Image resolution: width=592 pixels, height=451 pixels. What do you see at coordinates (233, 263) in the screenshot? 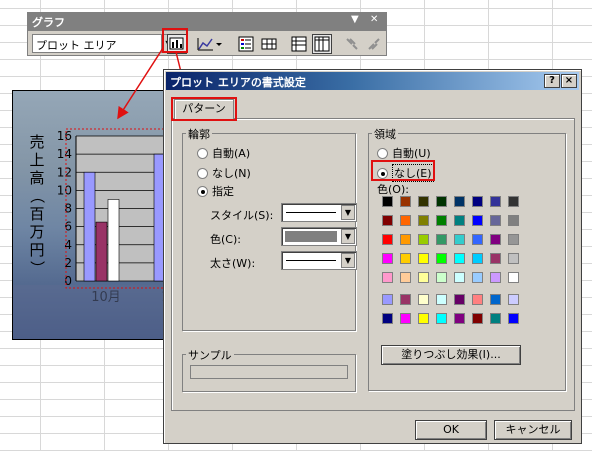
I see `weight-label: 太さ(W):` at bounding box center [233, 263].